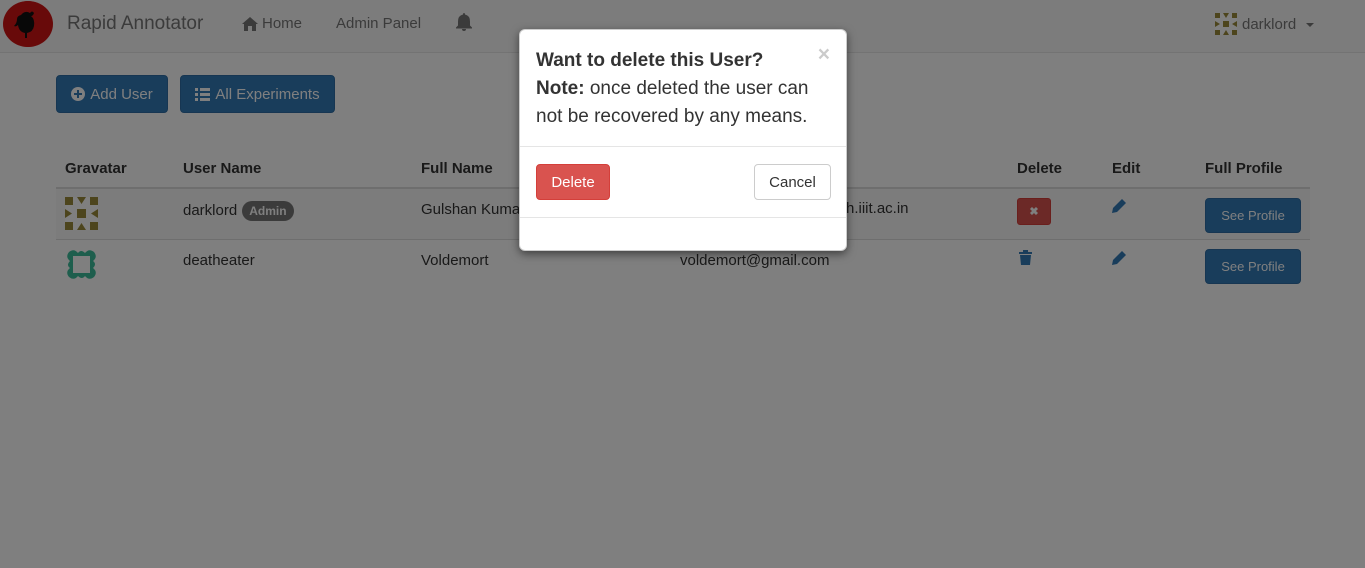 The width and height of the screenshot is (1365, 568). I want to click on modal-note-label: Note:, so click(560, 88).